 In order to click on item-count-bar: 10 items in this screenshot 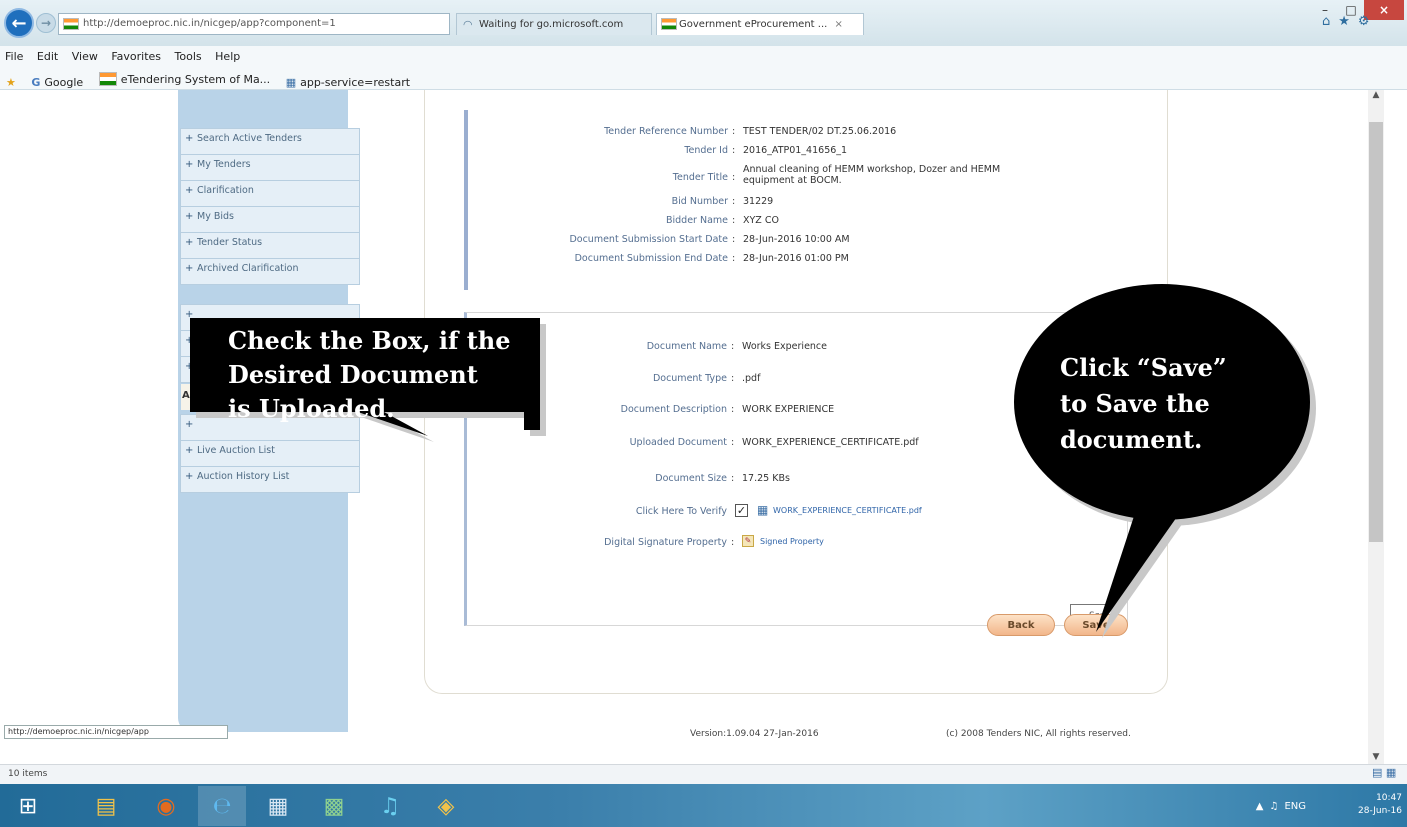, I will do `click(703, 774)`.